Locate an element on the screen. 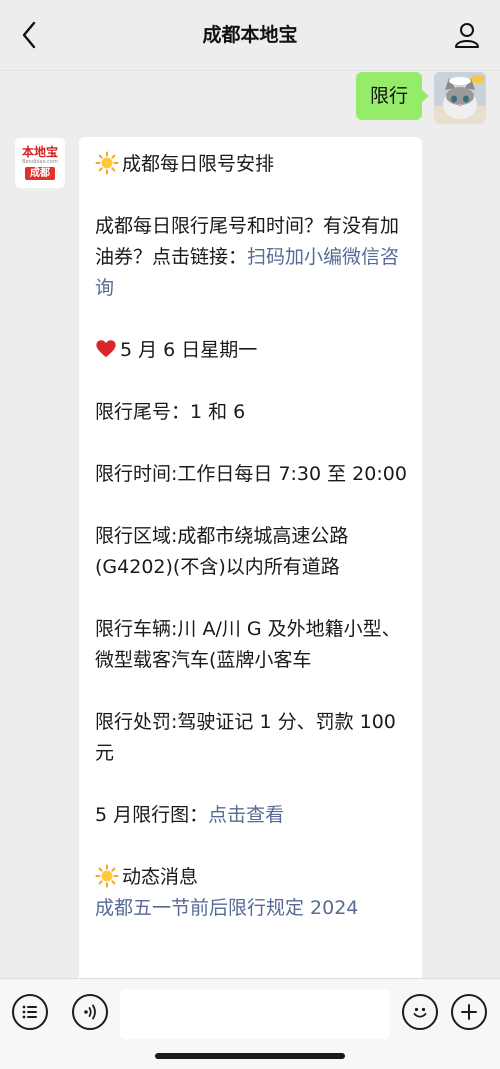  bot-avatar: 本地宝 Bendibao.com 成都 is located at coordinates (40, 163).